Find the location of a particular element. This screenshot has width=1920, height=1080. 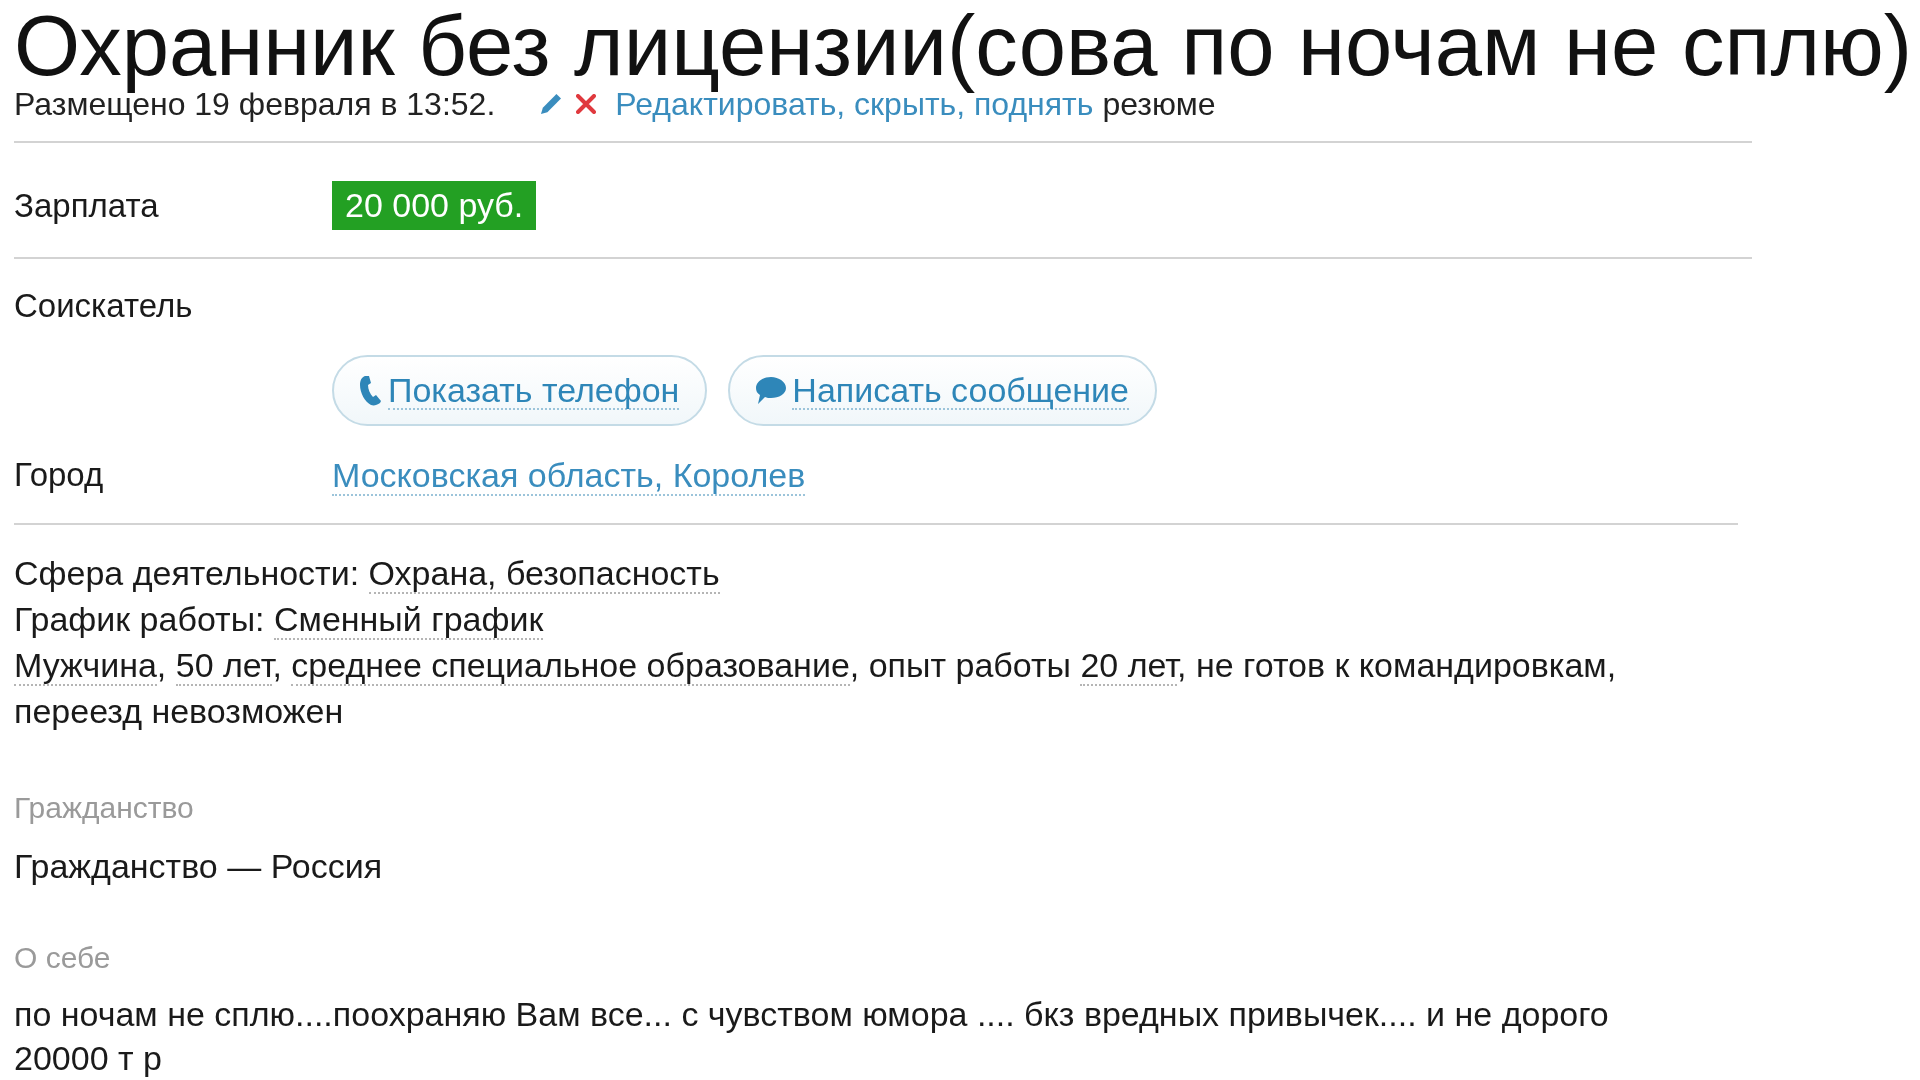

summary-link: Мужчина is located at coordinates (85, 666).